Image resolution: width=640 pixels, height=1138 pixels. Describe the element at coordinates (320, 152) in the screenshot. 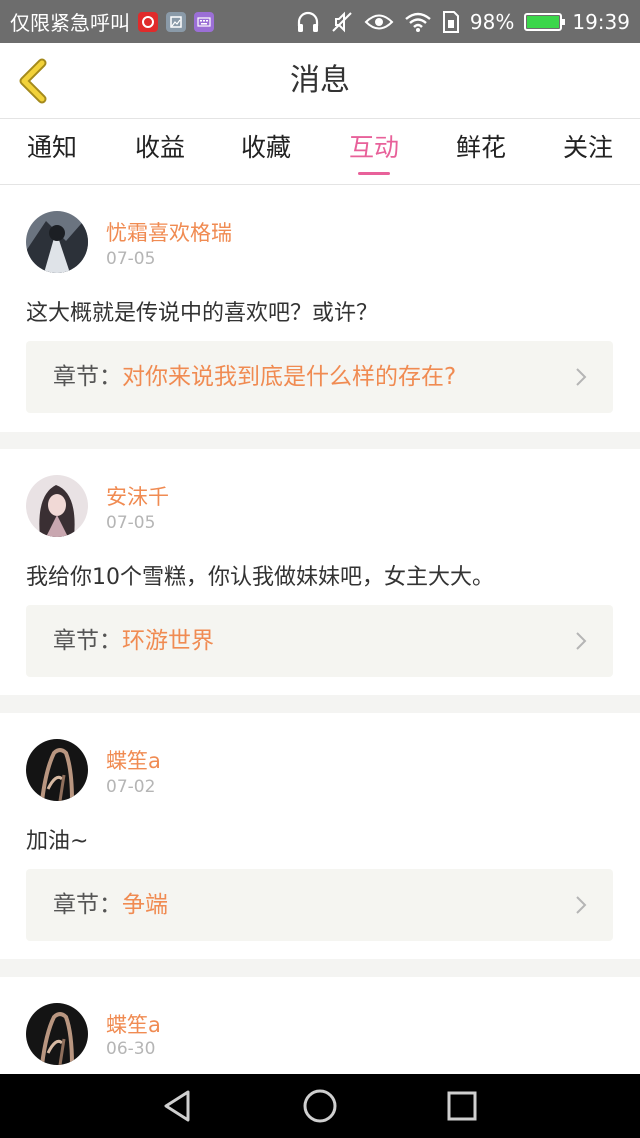

I see `tab-bar: 通知 收益 收藏 互动 鲜花 关注` at that location.